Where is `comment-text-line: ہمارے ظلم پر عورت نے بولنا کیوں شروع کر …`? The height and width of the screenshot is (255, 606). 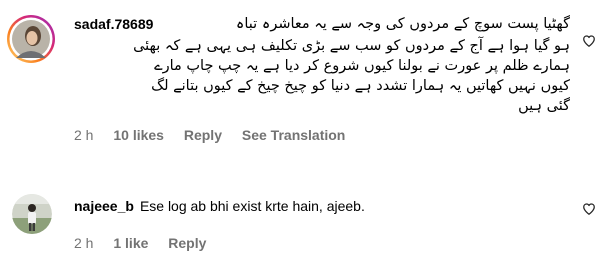
comment-text-line: ہمارے ظلم پر عورت نے بولنا کیوں شروع کر … is located at coordinates (362, 66).